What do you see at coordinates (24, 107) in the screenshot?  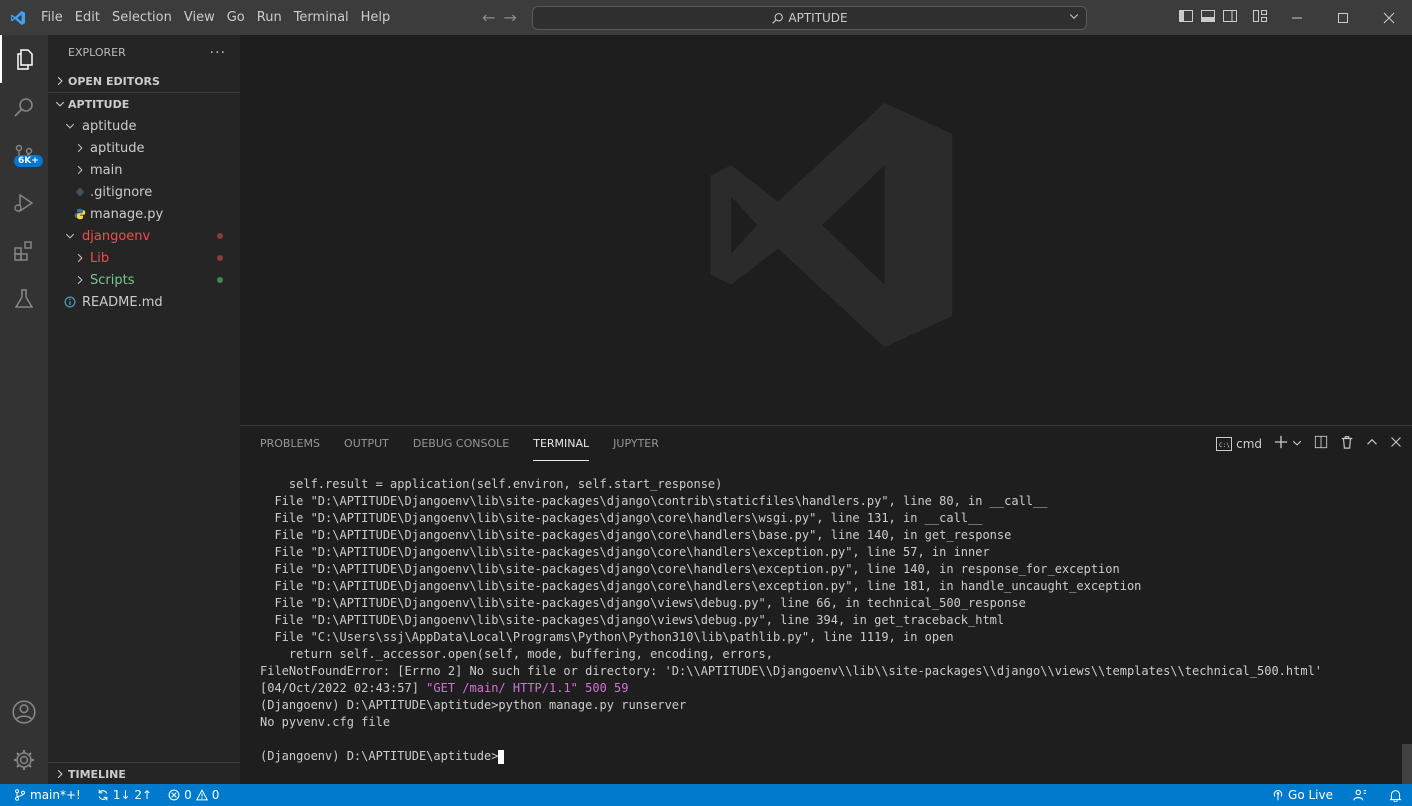 I see `search-icon` at bounding box center [24, 107].